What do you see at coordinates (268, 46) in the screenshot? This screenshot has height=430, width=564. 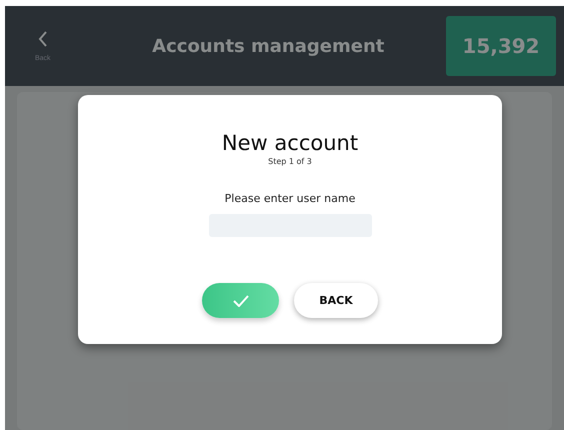 I see `page-title: Accounts management` at bounding box center [268, 46].